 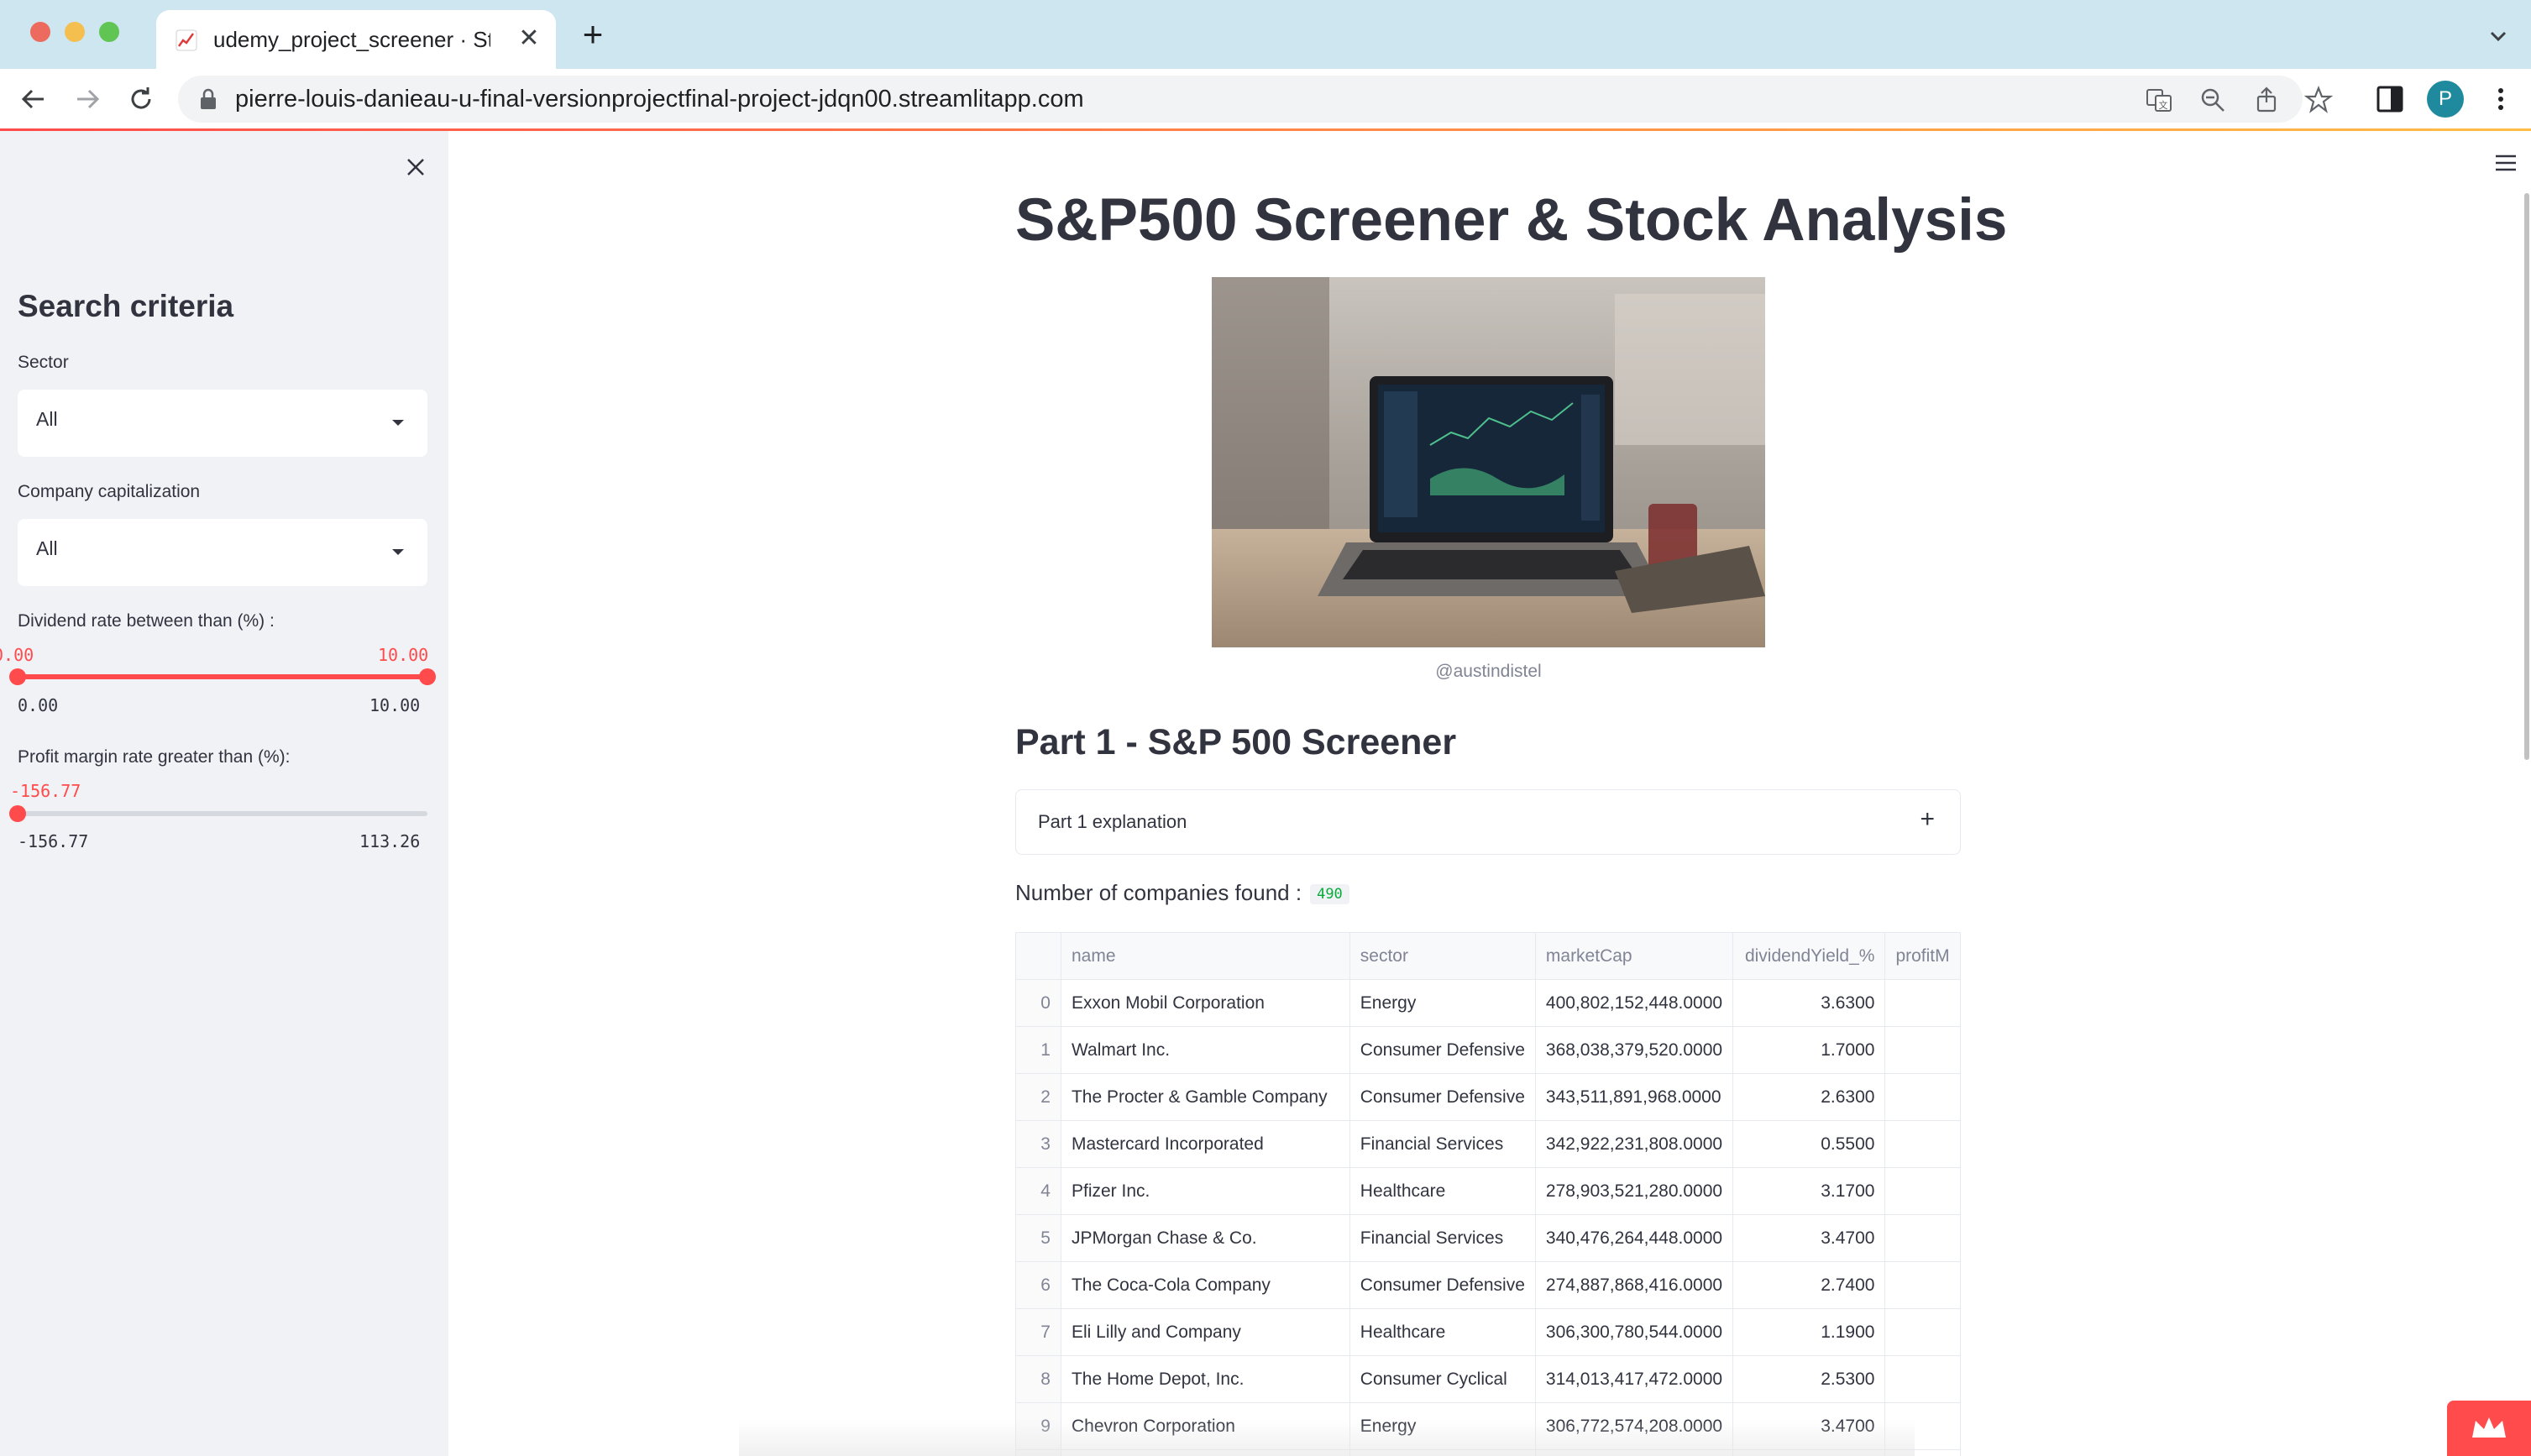 What do you see at coordinates (2526, 476) in the screenshot?
I see `page-scrollbar` at bounding box center [2526, 476].